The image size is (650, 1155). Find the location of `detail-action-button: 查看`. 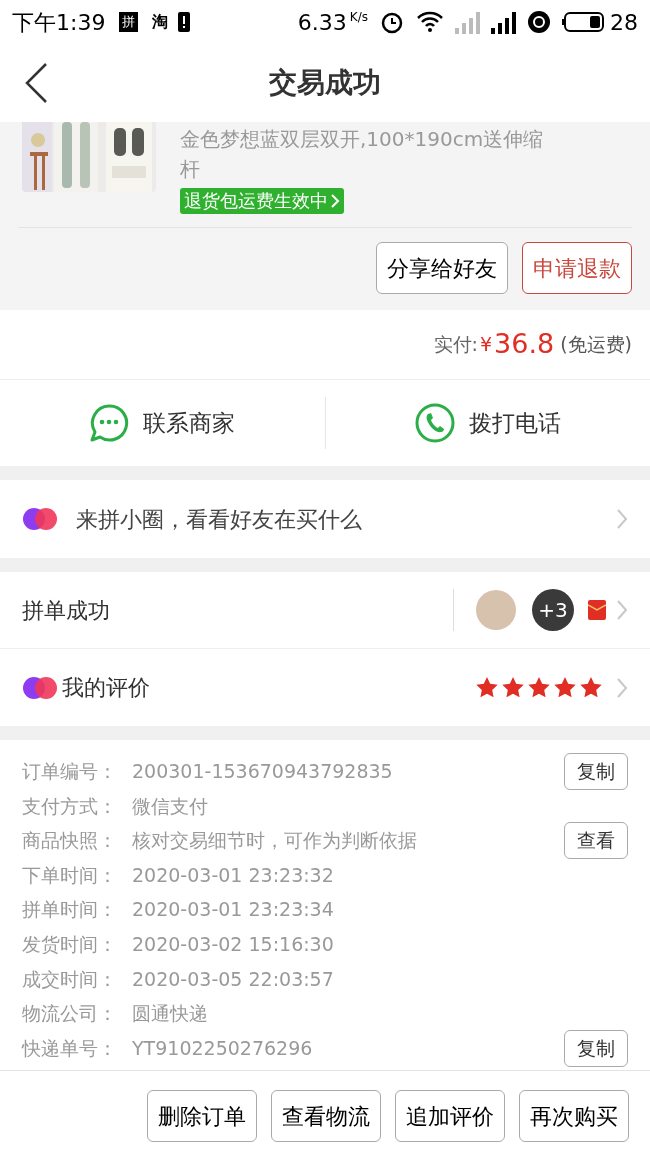

detail-action-button: 查看 is located at coordinates (596, 840).